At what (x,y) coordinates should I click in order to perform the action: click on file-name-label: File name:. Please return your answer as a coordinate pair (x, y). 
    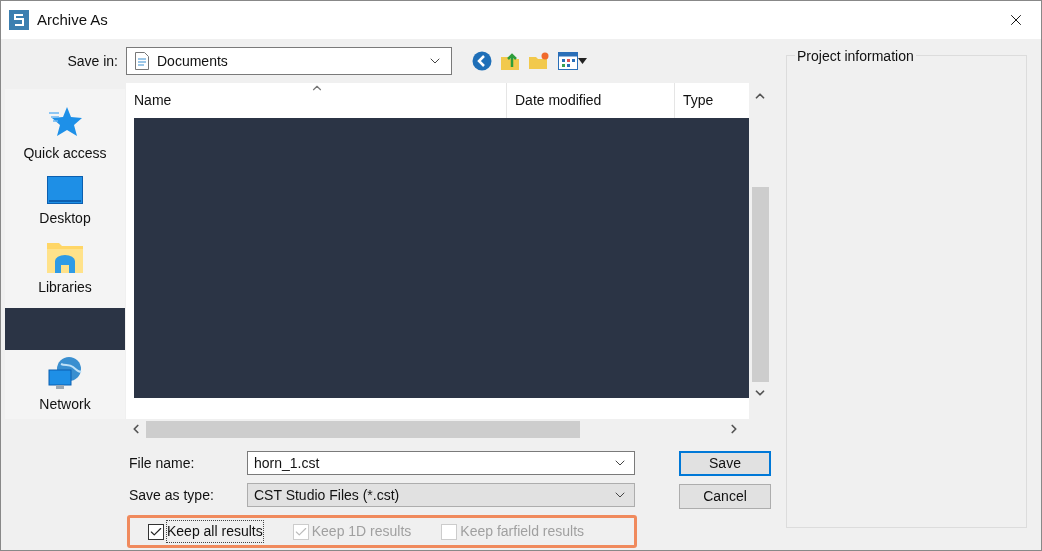
    Looking at the image, I should click on (162, 463).